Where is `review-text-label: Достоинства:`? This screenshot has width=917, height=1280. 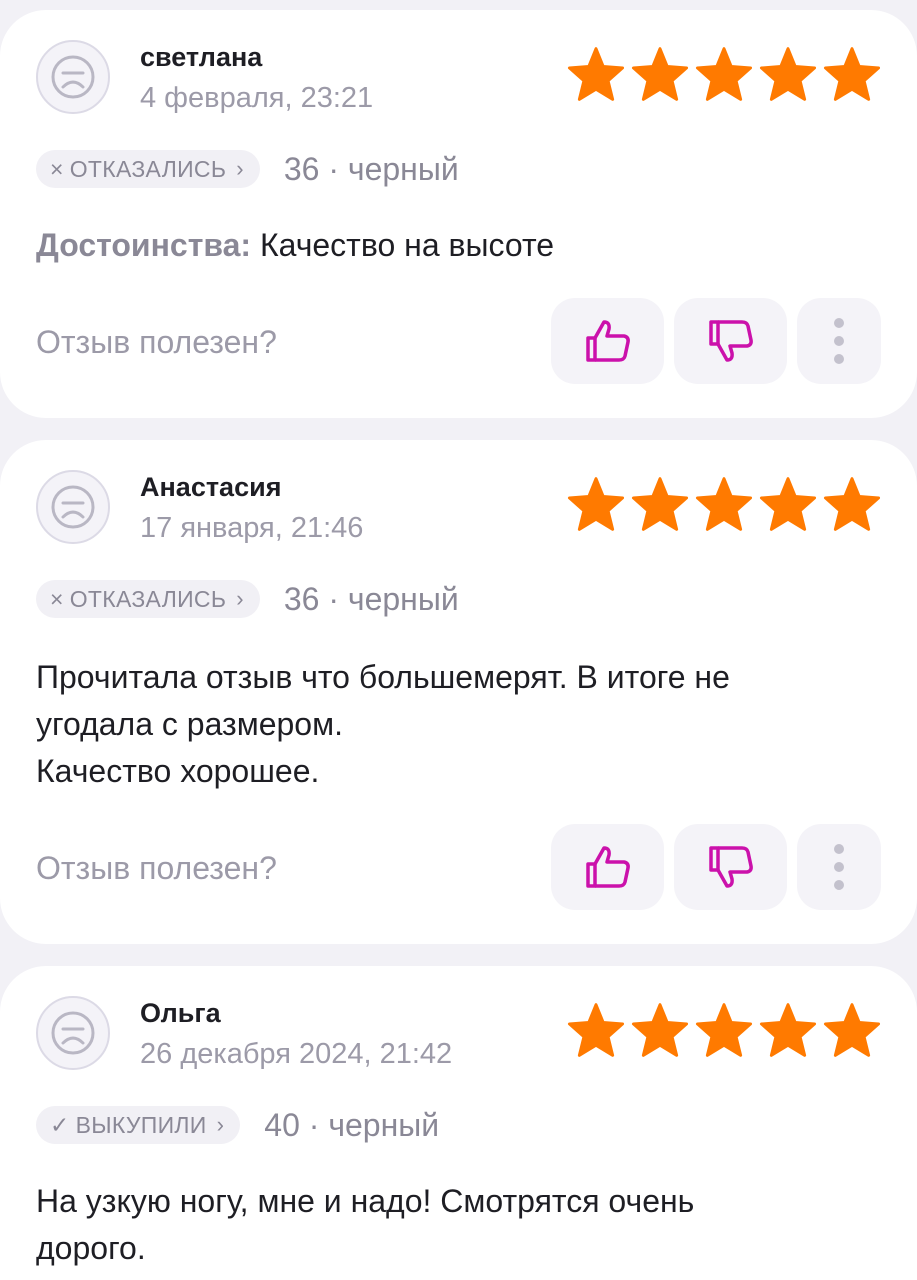 review-text-label: Достоинства: is located at coordinates (144, 245).